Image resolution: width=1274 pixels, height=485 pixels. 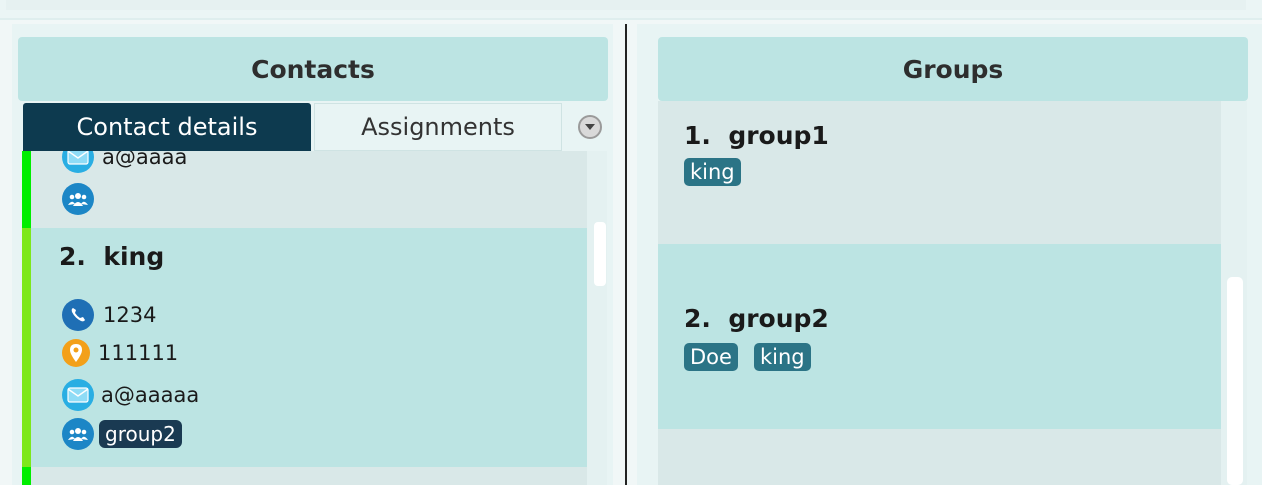 What do you see at coordinates (597, 318) in the screenshot?
I see `contact-list-scrollbar` at bounding box center [597, 318].